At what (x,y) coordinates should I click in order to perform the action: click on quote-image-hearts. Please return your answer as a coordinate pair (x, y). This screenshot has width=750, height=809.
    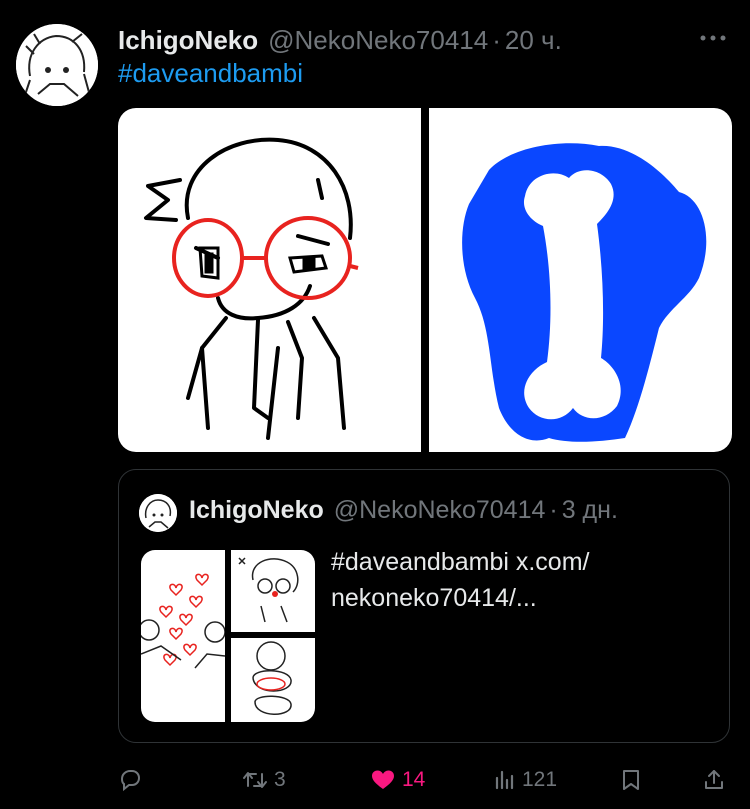
    Looking at the image, I should click on (183, 636).